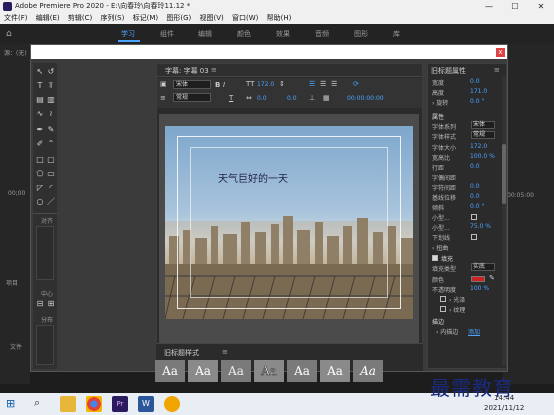 Image resolution: width=554 pixels, height=415 pixels. I want to click on prop-fill-type-select: 实底, so click(483, 267).